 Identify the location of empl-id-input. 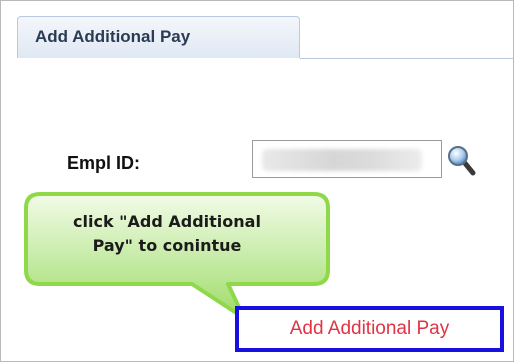
(347, 159).